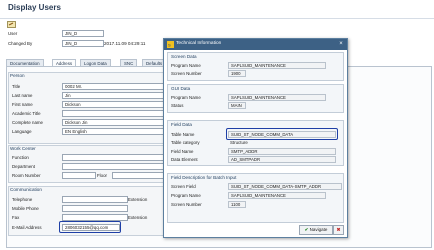 This screenshot has height=250, width=434. I want to click on checkmark-icon: ✔, so click(306, 229).